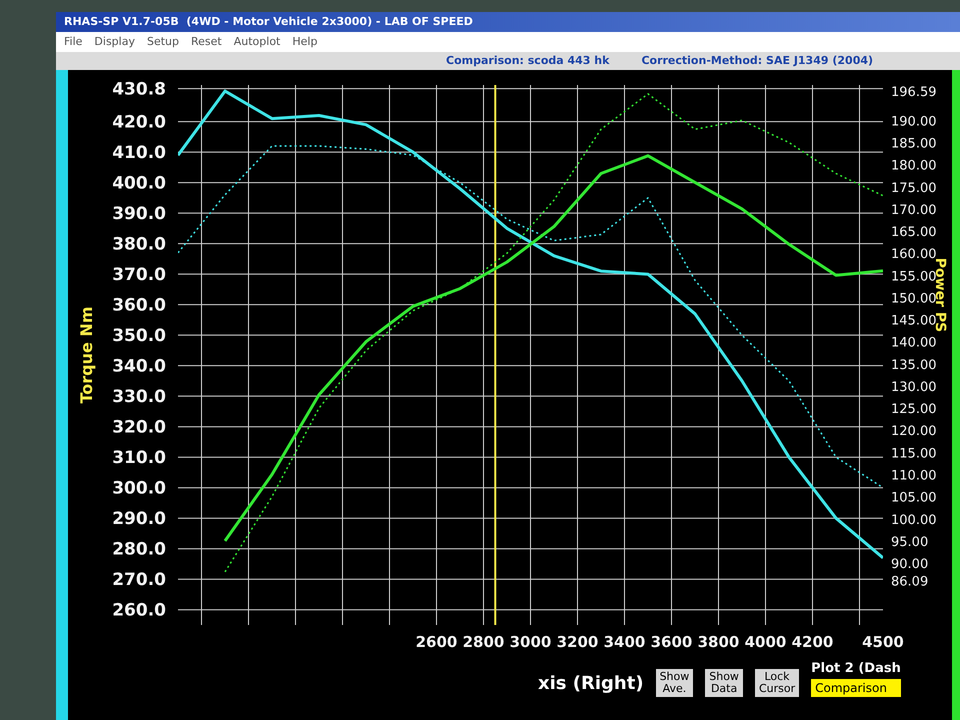 This screenshot has width=960, height=720. Describe the element at coordinates (913, 232) in the screenshot. I see `y2-tick-label: 165.00` at that location.